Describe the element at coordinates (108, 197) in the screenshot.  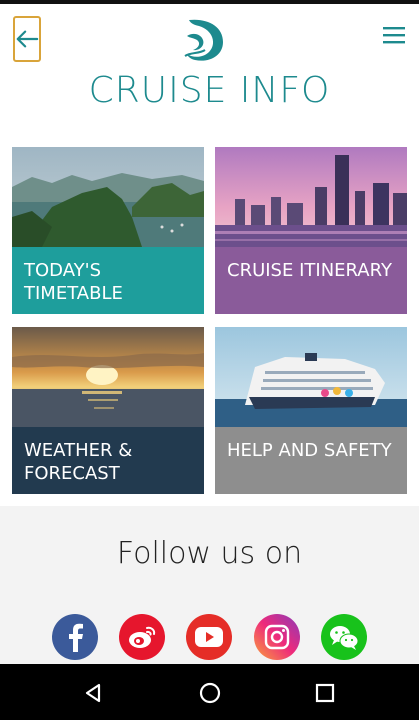
I see `bay-islands-photo` at that location.